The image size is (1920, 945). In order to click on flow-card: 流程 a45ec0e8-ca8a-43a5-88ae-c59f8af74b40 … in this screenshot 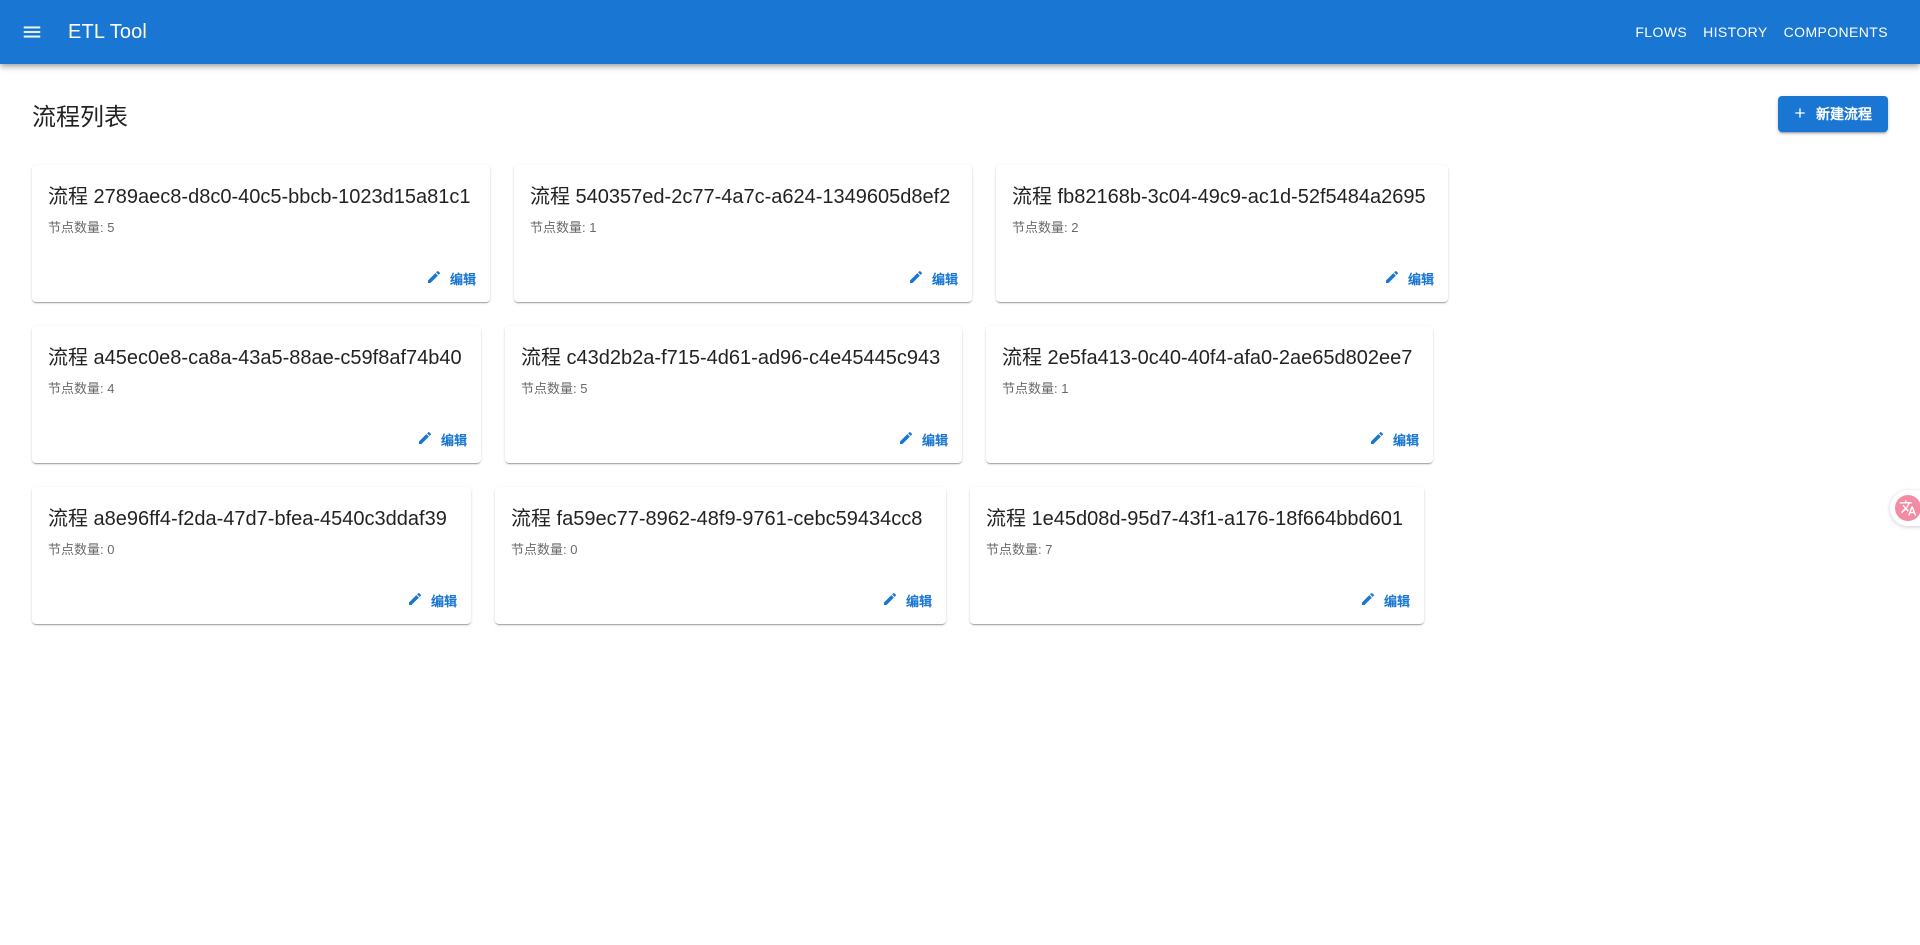, I will do `click(256, 394)`.